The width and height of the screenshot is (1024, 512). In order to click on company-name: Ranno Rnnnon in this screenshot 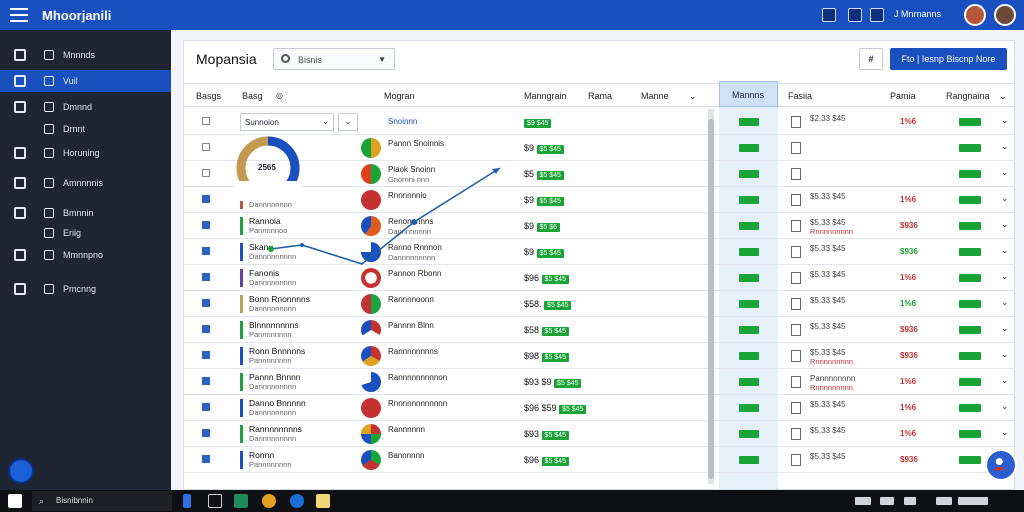, I will do `click(415, 247)`.